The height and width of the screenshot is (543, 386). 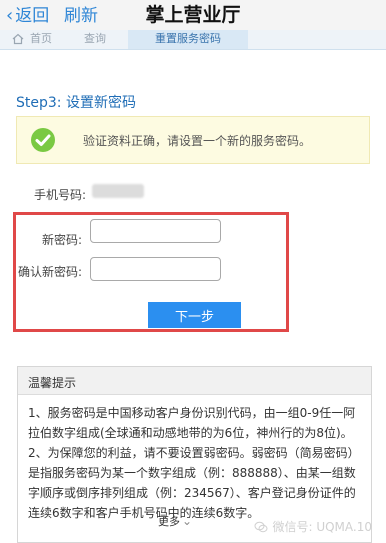 I want to click on next-step-button: 下一步, so click(x=194, y=315).